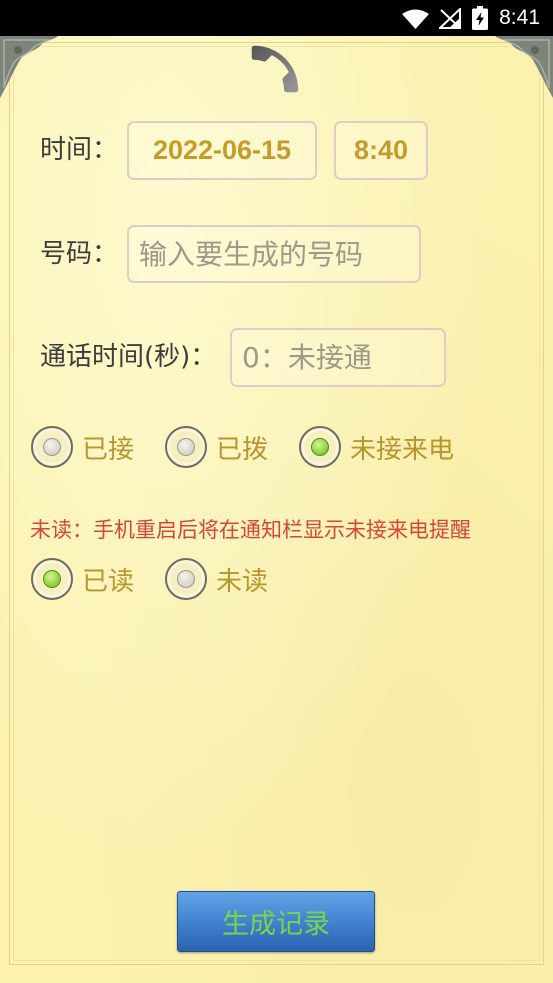  Describe the element at coordinates (222, 150) in the screenshot. I see `date-picker-field: 2022-06-15` at that location.